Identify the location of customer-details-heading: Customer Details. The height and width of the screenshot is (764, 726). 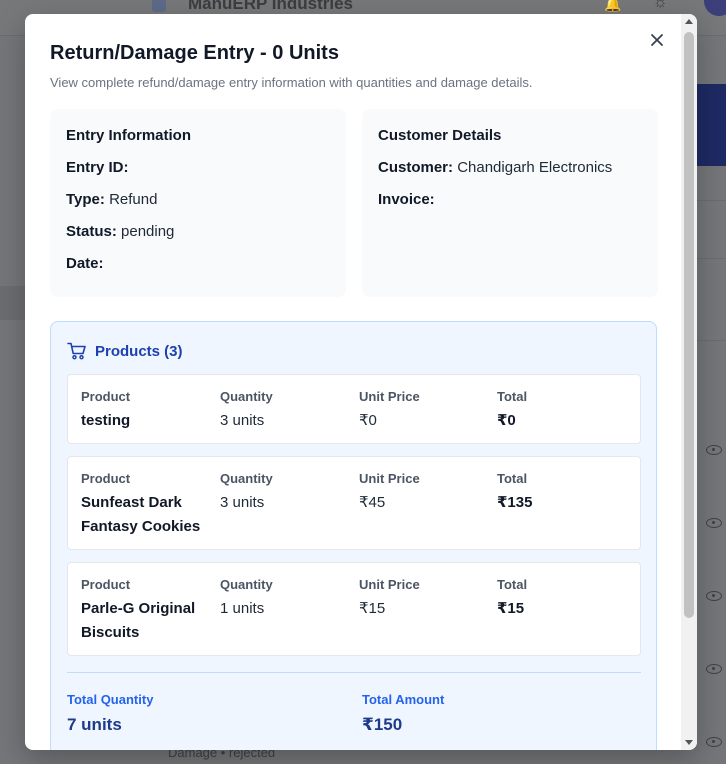
(440, 135).